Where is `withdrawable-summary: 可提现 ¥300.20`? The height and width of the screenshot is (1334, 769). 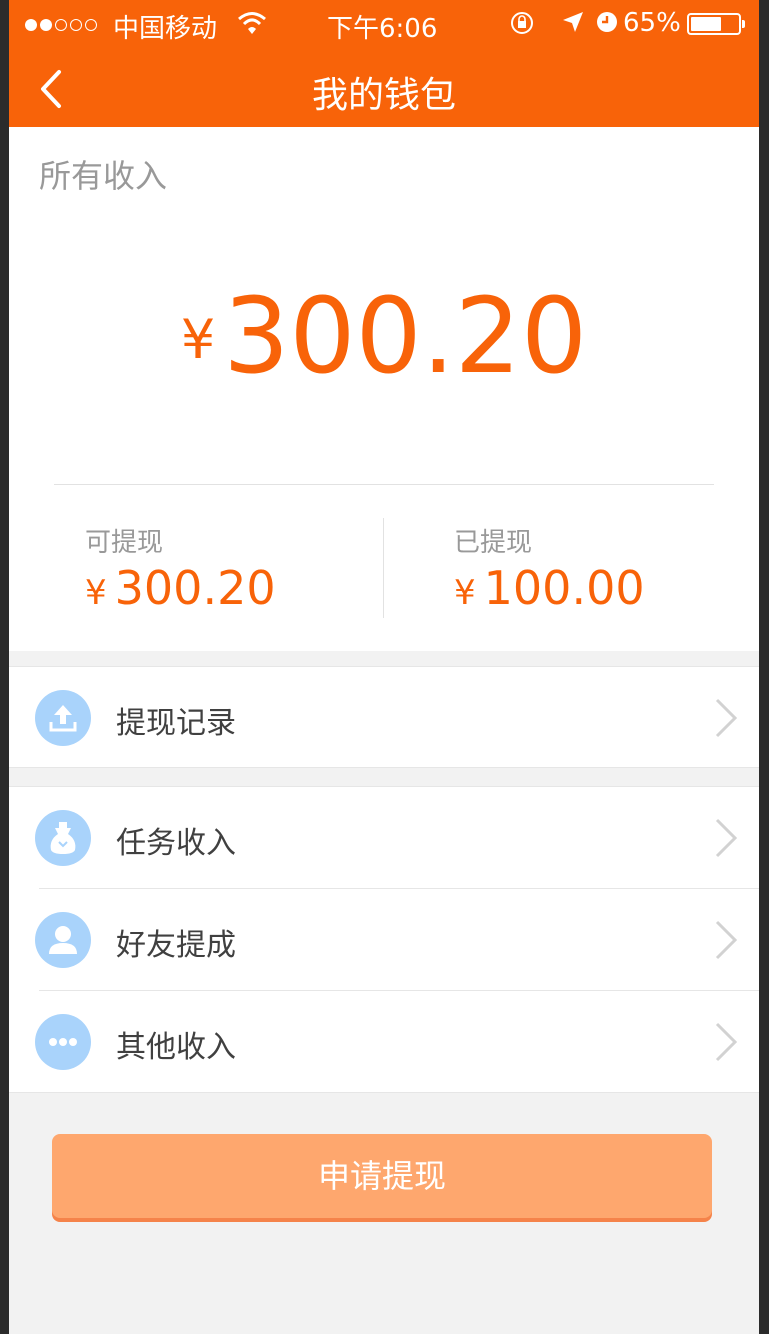 withdrawable-summary: 可提现 ¥300.20 is located at coordinates (180, 568).